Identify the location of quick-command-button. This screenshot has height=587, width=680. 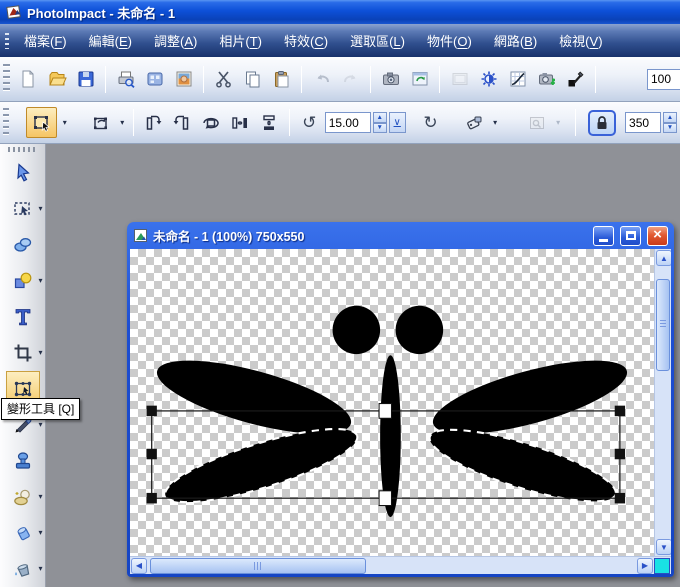
(662, 565).